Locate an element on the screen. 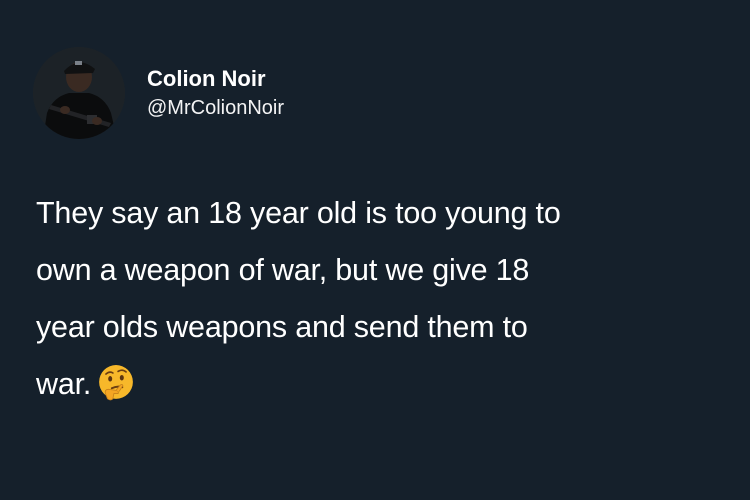 The image size is (750, 500). avatar is located at coordinates (79, 93).